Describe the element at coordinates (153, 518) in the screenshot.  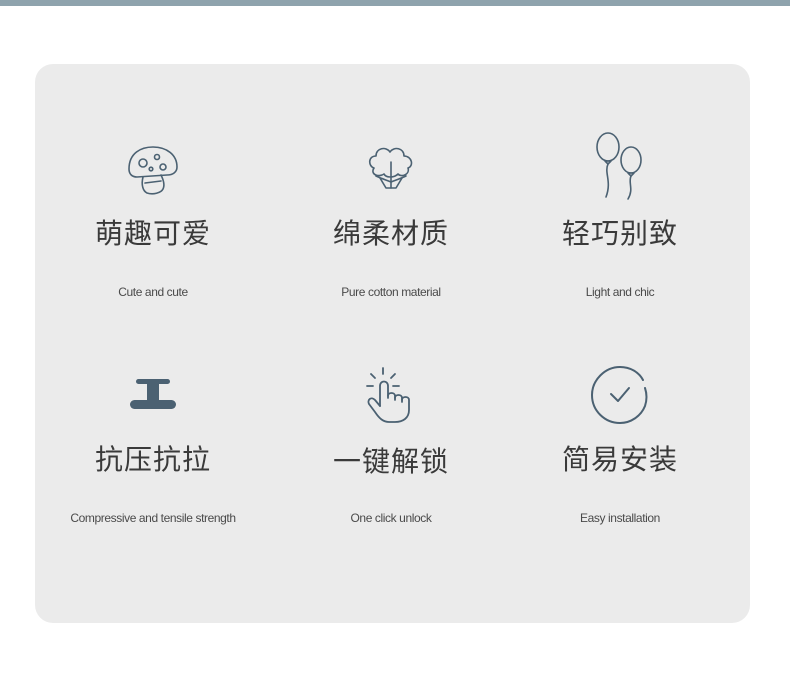
I see `feature-subtitle: Compressive and tensile strength` at that location.